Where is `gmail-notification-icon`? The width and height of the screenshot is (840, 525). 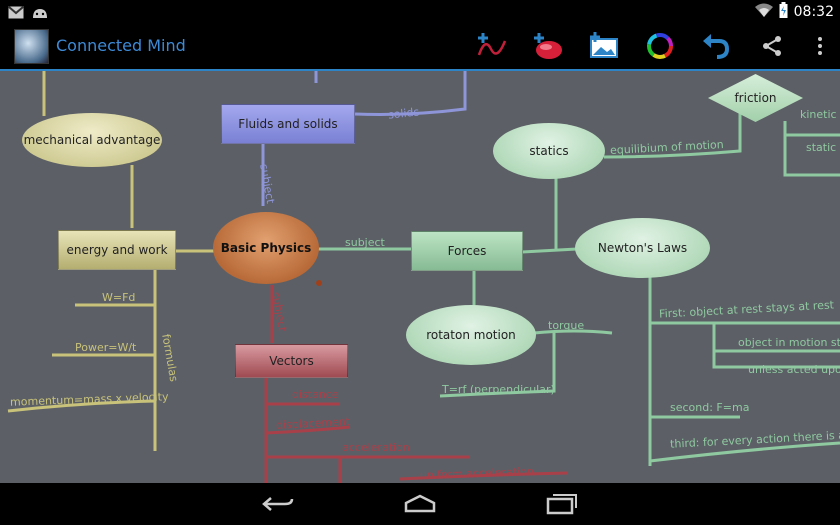 gmail-notification-icon is located at coordinates (16, 13).